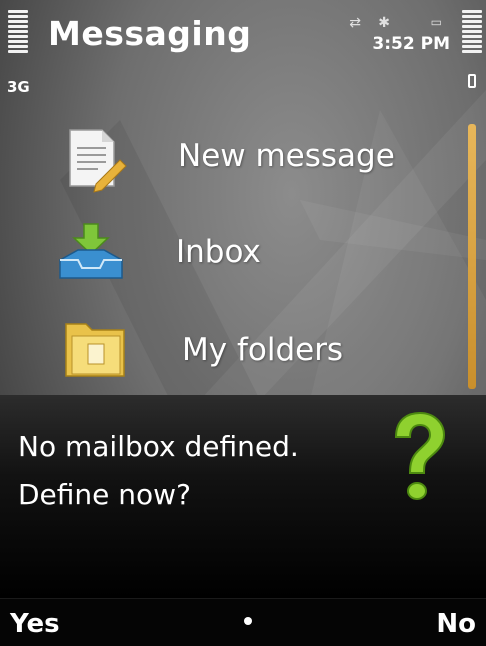 This screenshot has width=486, height=646. What do you see at coordinates (472, 256) in the screenshot?
I see `scrollbar` at bounding box center [472, 256].